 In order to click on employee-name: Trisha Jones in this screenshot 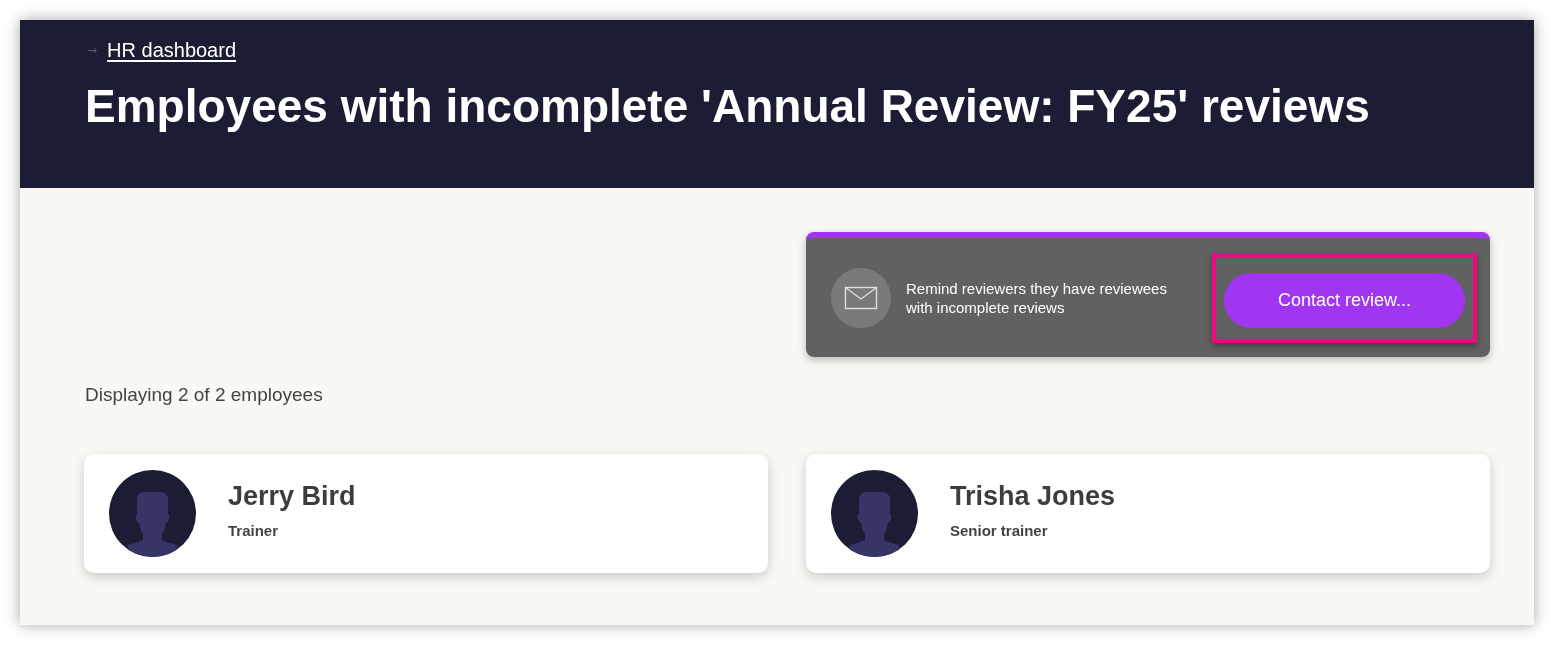, I will do `click(1033, 495)`.